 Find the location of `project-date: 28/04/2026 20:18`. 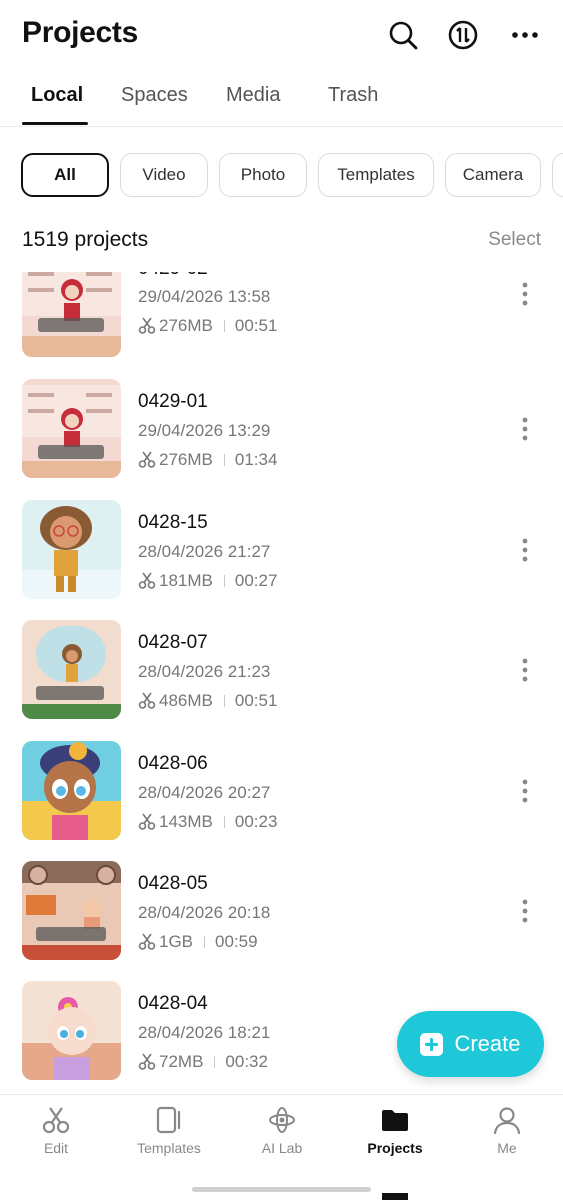

project-date: 28/04/2026 20:18 is located at coordinates (204, 912).